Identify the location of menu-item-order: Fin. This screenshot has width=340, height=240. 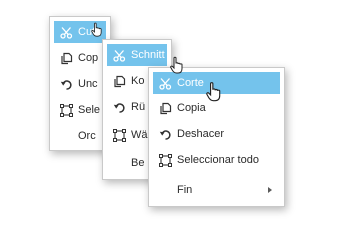
(216, 190).